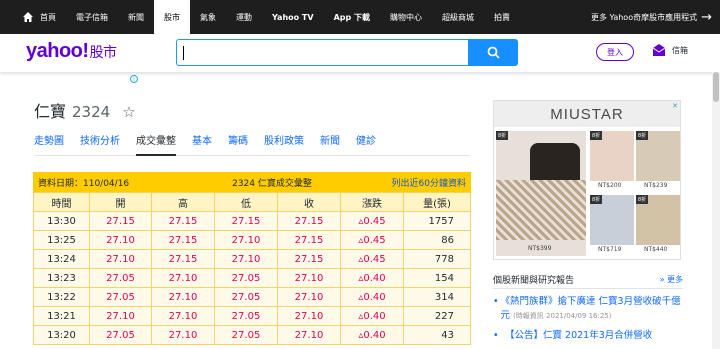 The image size is (720, 349). Describe the element at coordinates (437, 297) in the screenshot. I see `cell-volume: 314` at that location.